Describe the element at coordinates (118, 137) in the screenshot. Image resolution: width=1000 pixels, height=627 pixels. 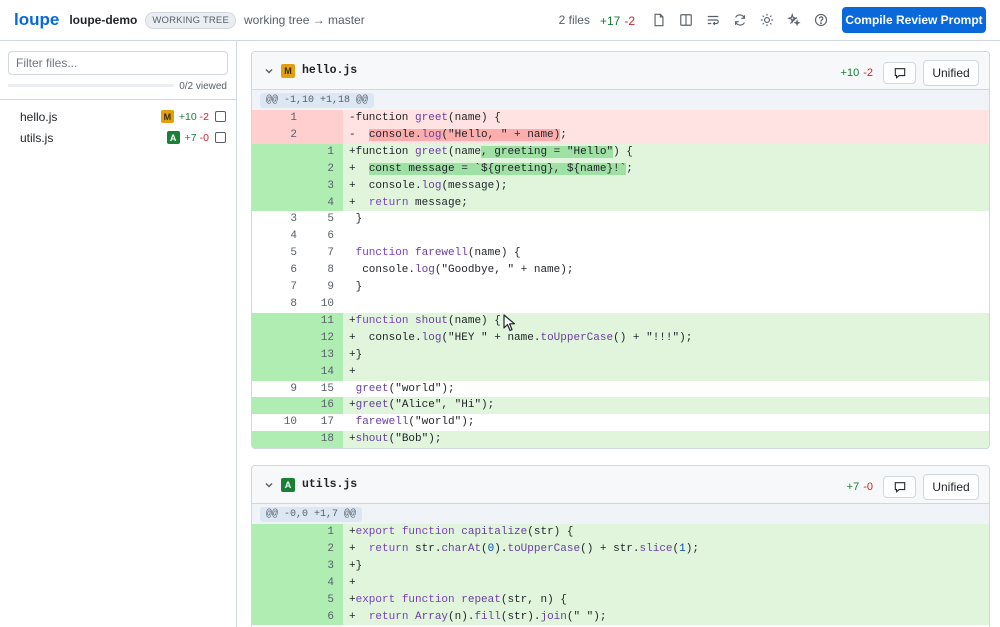
I see `file-list-item-utils: utils.js A +7 -0` at that location.